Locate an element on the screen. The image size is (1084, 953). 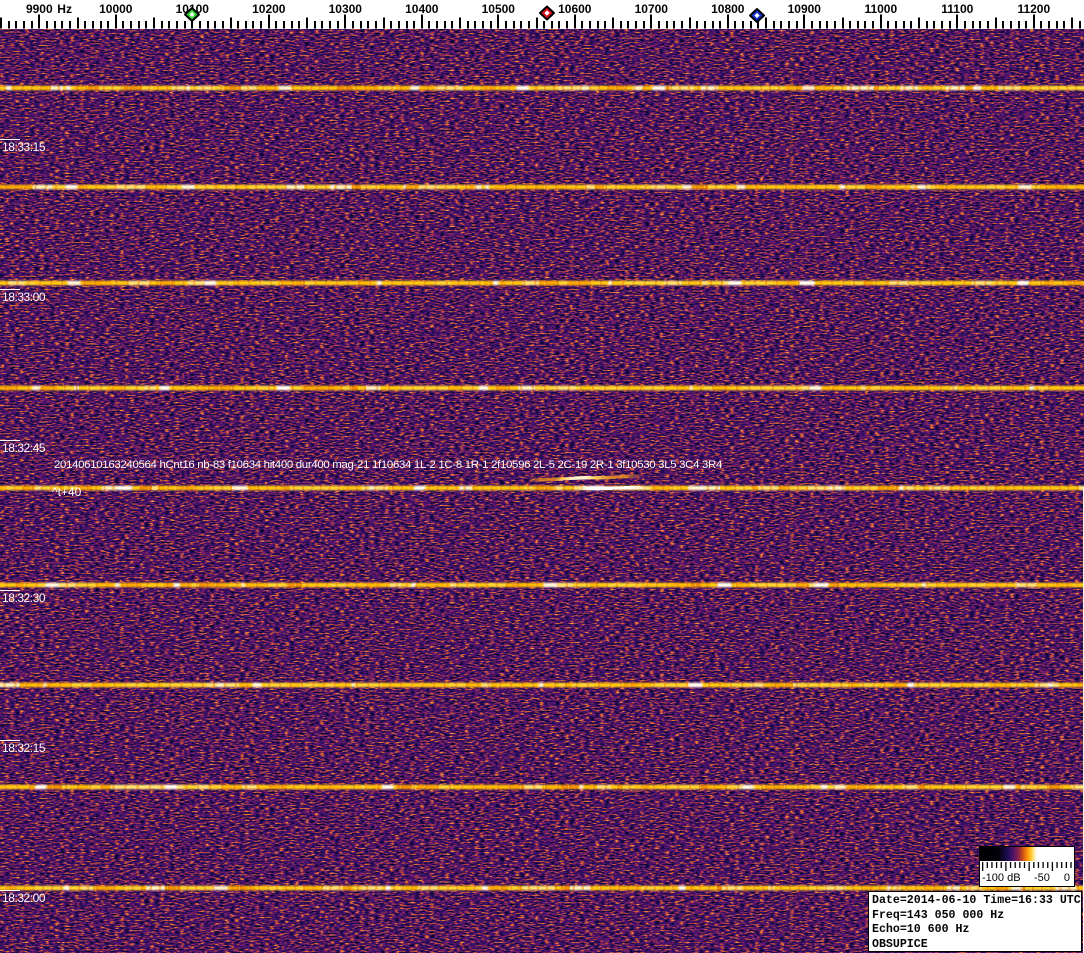
svg-text: 10300 is located at coordinates (346, 9).